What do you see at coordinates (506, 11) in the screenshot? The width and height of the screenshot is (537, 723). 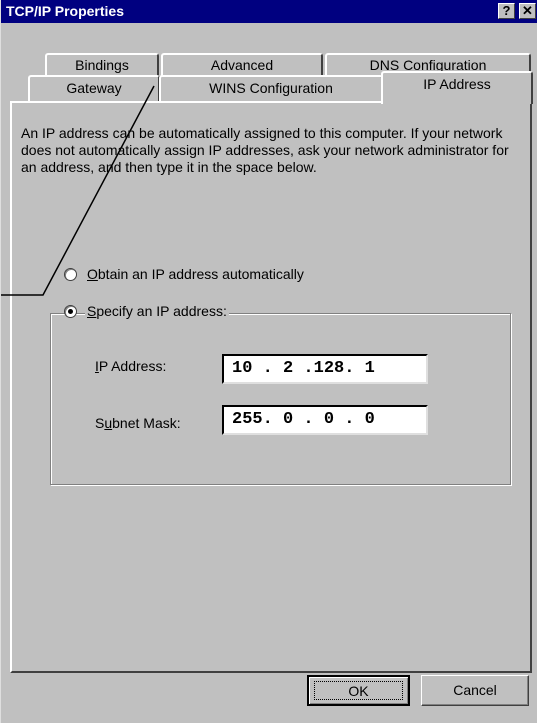 I see `help-button: ?` at bounding box center [506, 11].